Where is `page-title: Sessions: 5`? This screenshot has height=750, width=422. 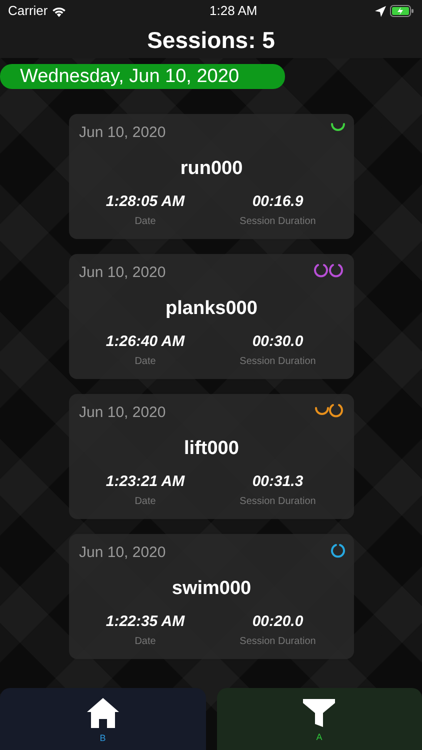 page-title: Sessions: 5 is located at coordinates (211, 40).